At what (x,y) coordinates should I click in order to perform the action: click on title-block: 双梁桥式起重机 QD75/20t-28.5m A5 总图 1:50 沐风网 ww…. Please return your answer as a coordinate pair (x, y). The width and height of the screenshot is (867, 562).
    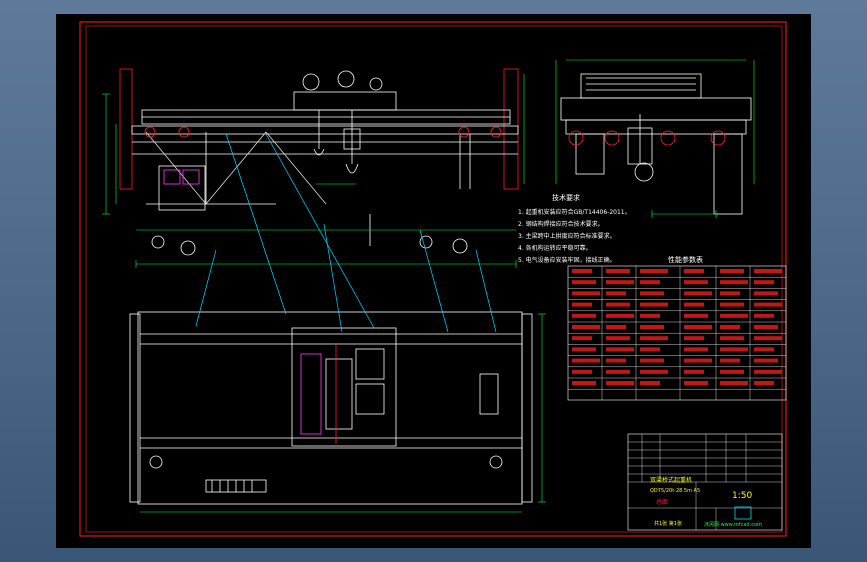
    Looking at the image, I should click on (705, 482).